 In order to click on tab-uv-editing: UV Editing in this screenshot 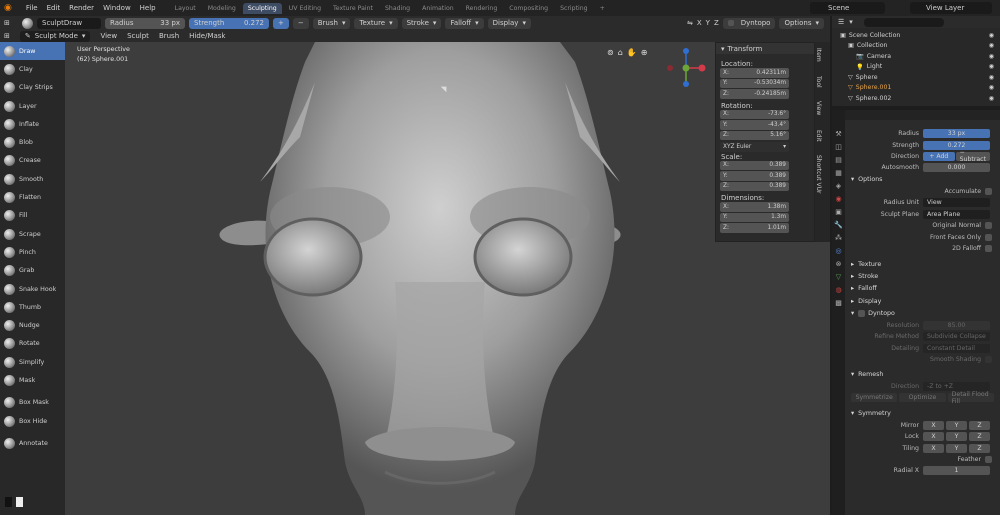, I will do `click(305, 8)`.